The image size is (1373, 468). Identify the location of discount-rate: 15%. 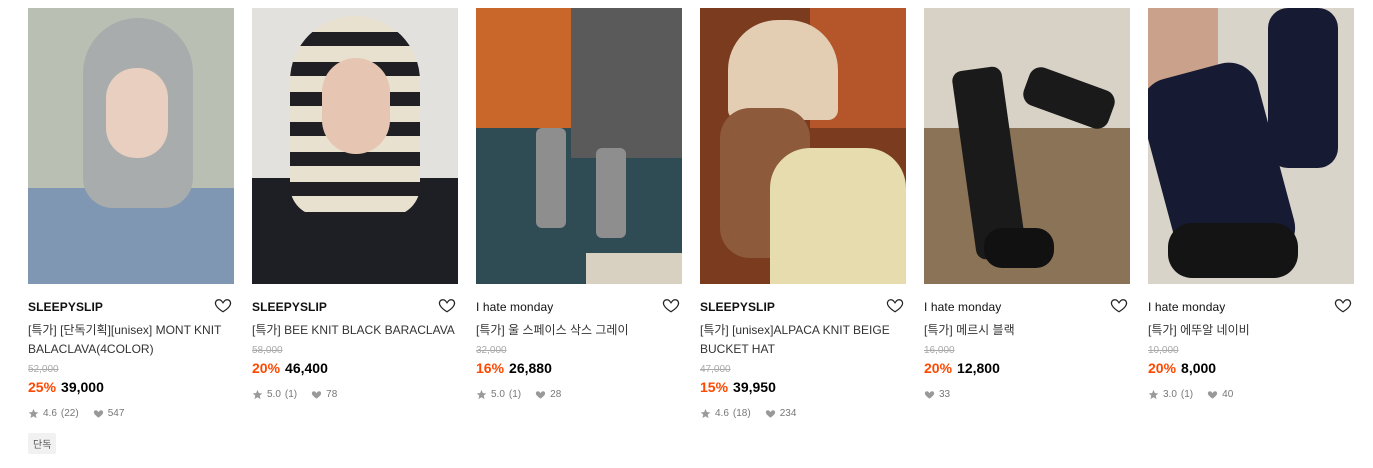
(714, 387).